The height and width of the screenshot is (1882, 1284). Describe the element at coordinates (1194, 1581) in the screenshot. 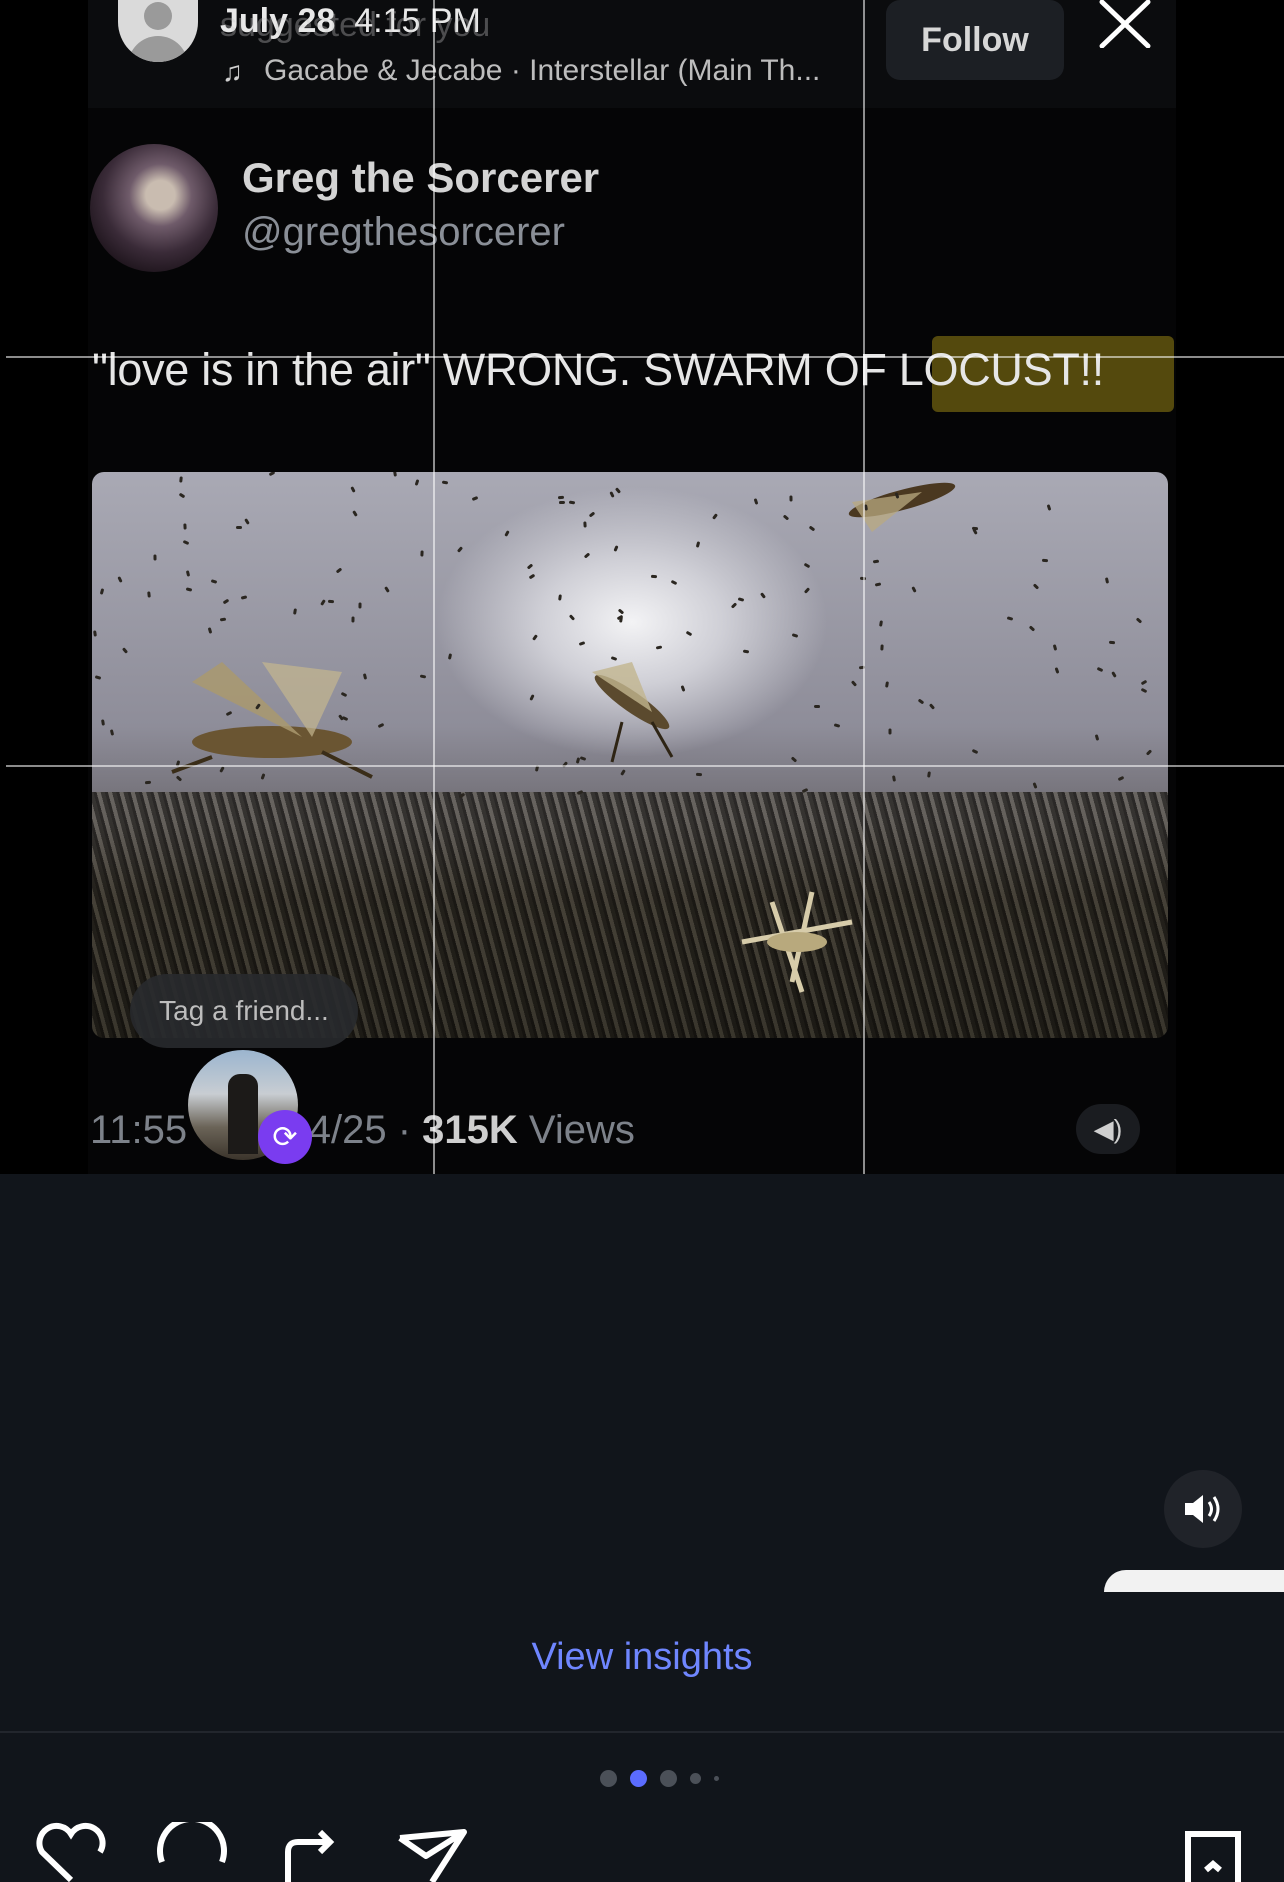

I see `sheet-handle` at that location.